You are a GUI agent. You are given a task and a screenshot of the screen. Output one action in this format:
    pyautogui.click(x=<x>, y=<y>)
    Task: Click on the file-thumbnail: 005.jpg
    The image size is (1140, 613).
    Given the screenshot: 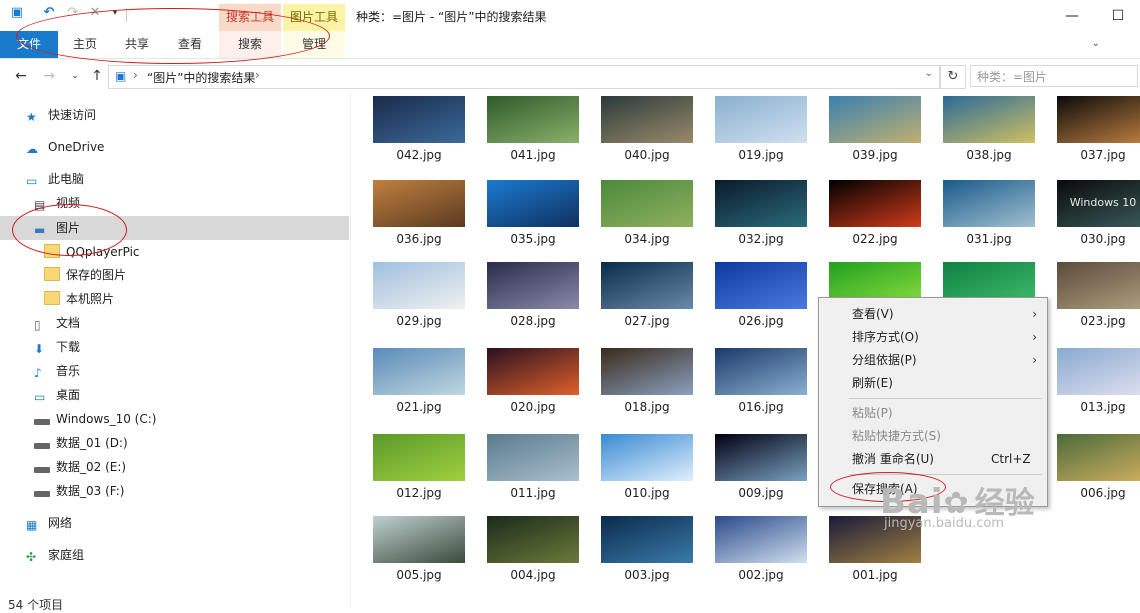 What is the action you would take?
    pyautogui.click(x=419, y=549)
    